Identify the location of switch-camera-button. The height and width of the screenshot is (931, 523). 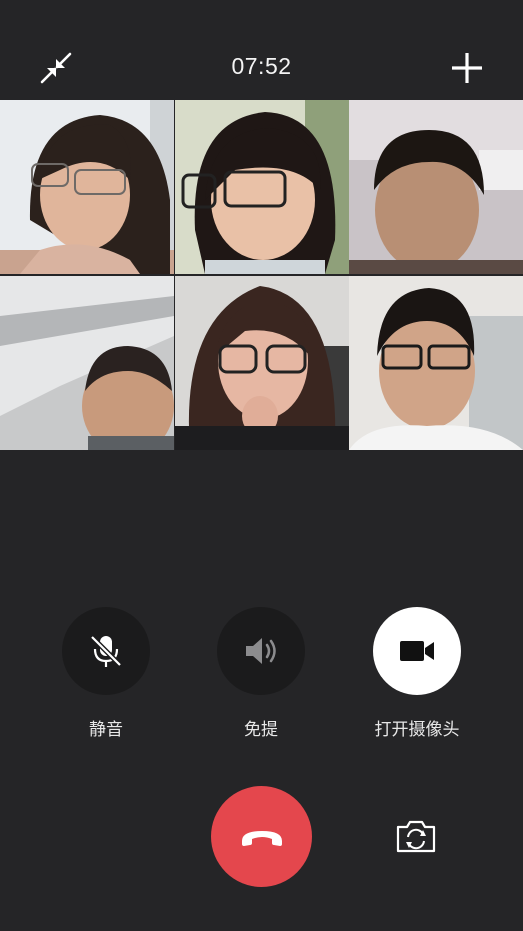
(416, 836).